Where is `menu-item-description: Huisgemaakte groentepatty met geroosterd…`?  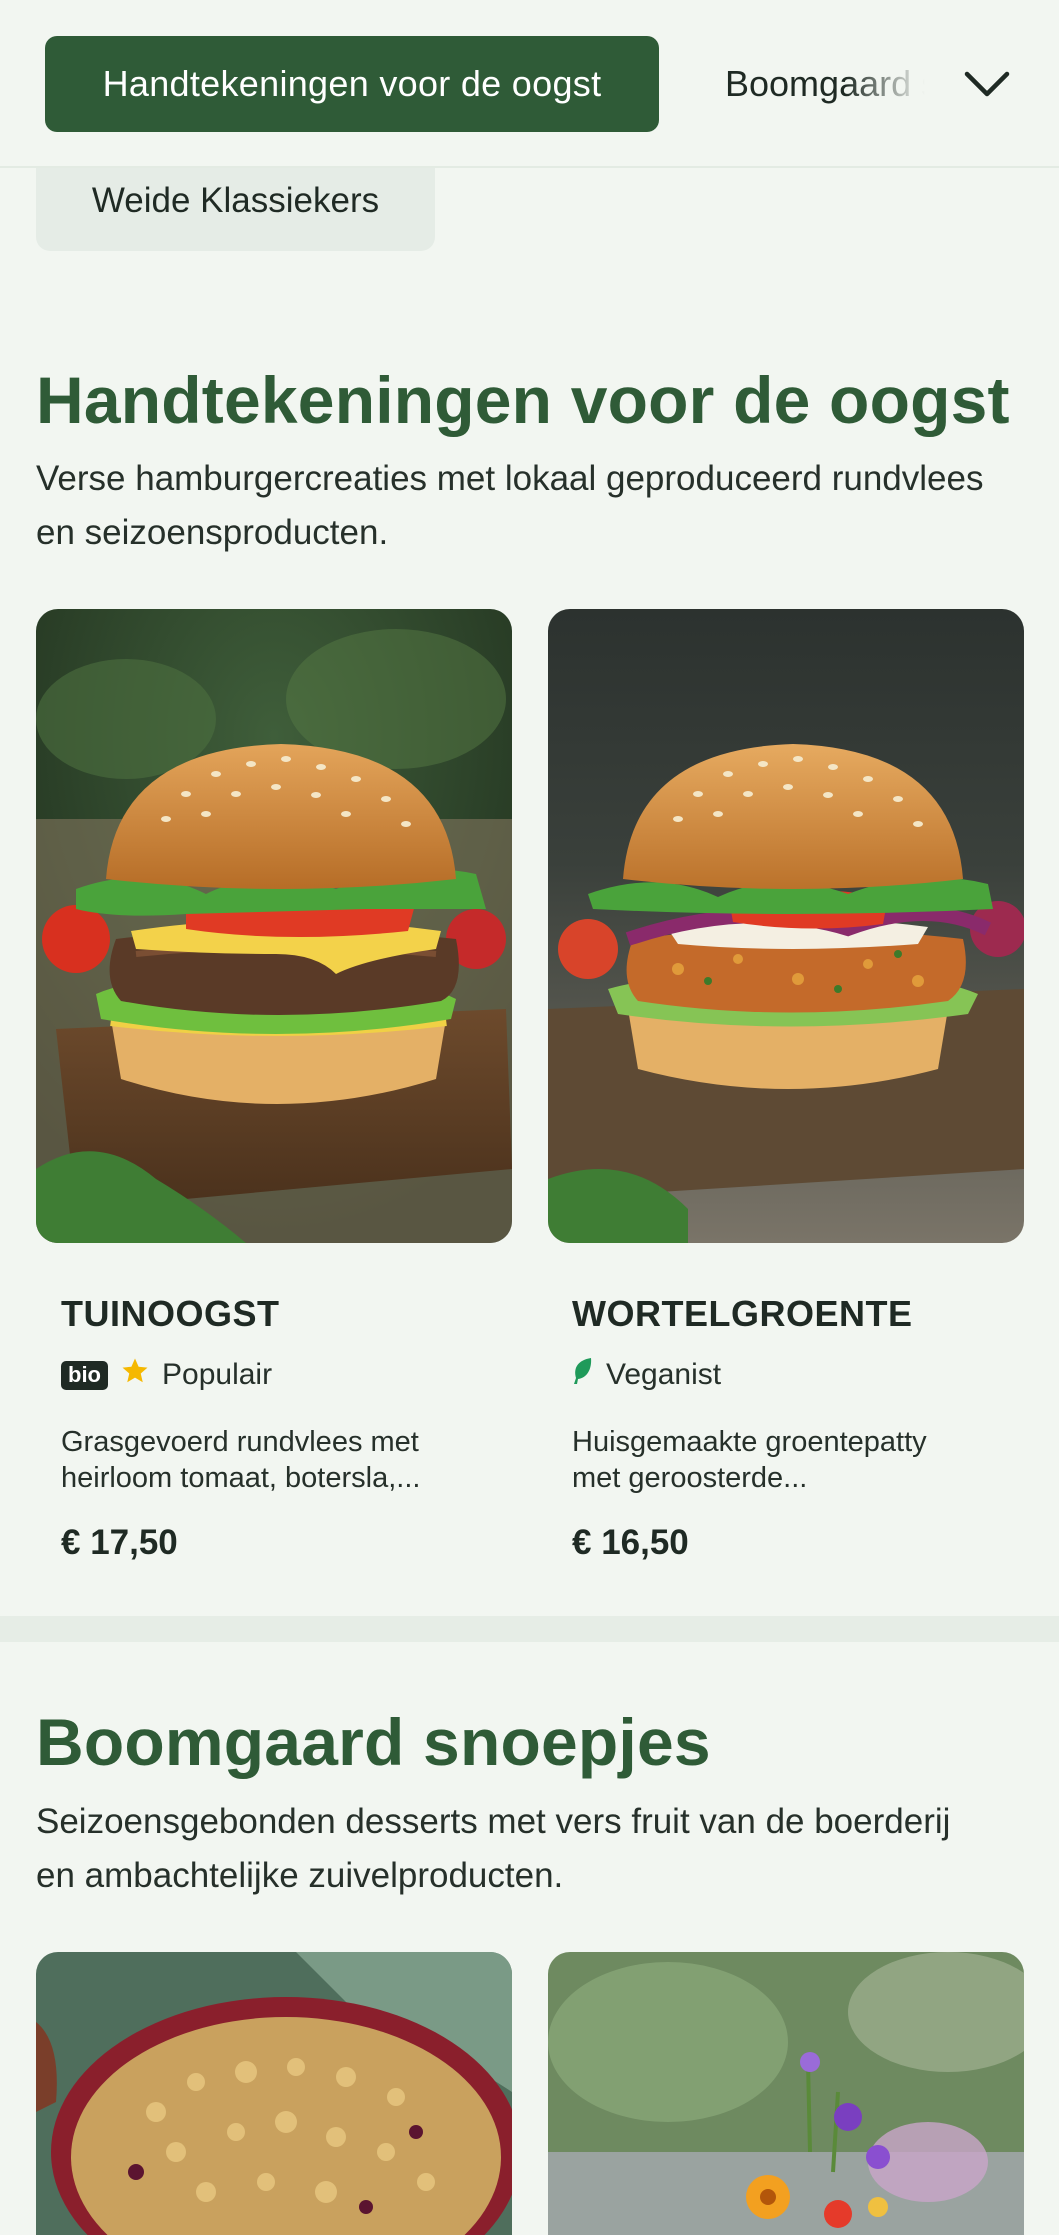 menu-item-description: Huisgemaakte groentepatty met geroosterd… is located at coordinates (749, 1460).